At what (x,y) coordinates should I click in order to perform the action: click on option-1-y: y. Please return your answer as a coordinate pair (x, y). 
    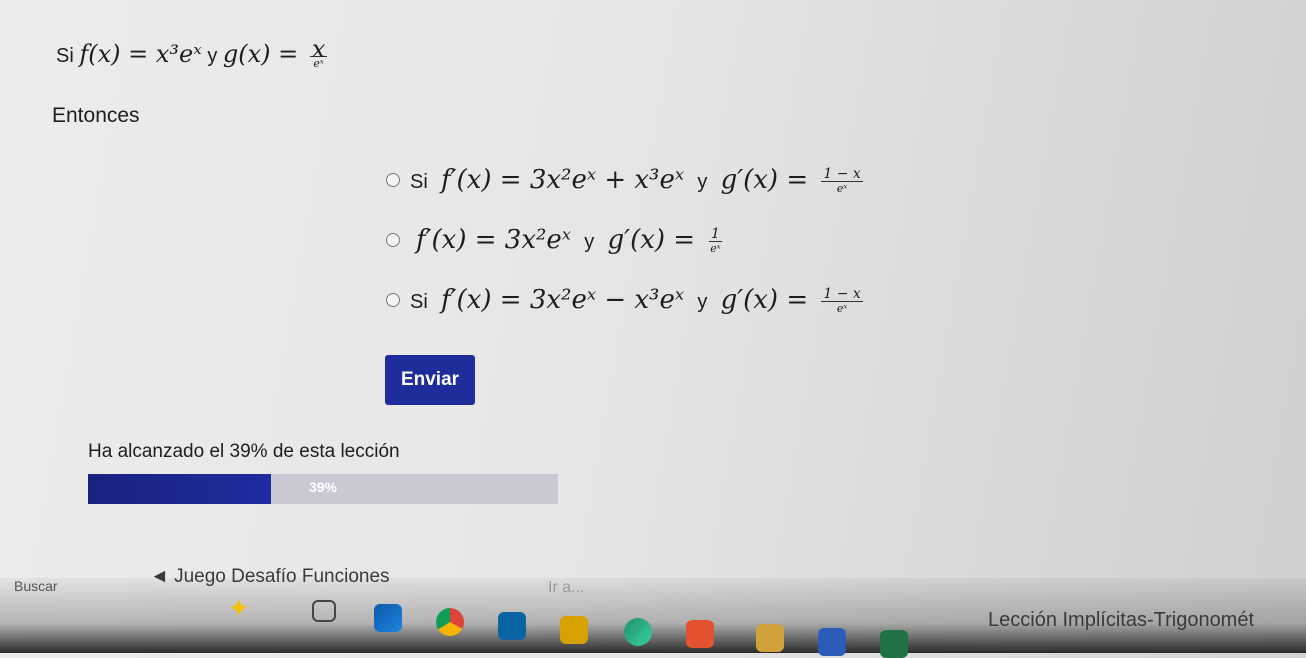
    Looking at the image, I should click on (702, 182).